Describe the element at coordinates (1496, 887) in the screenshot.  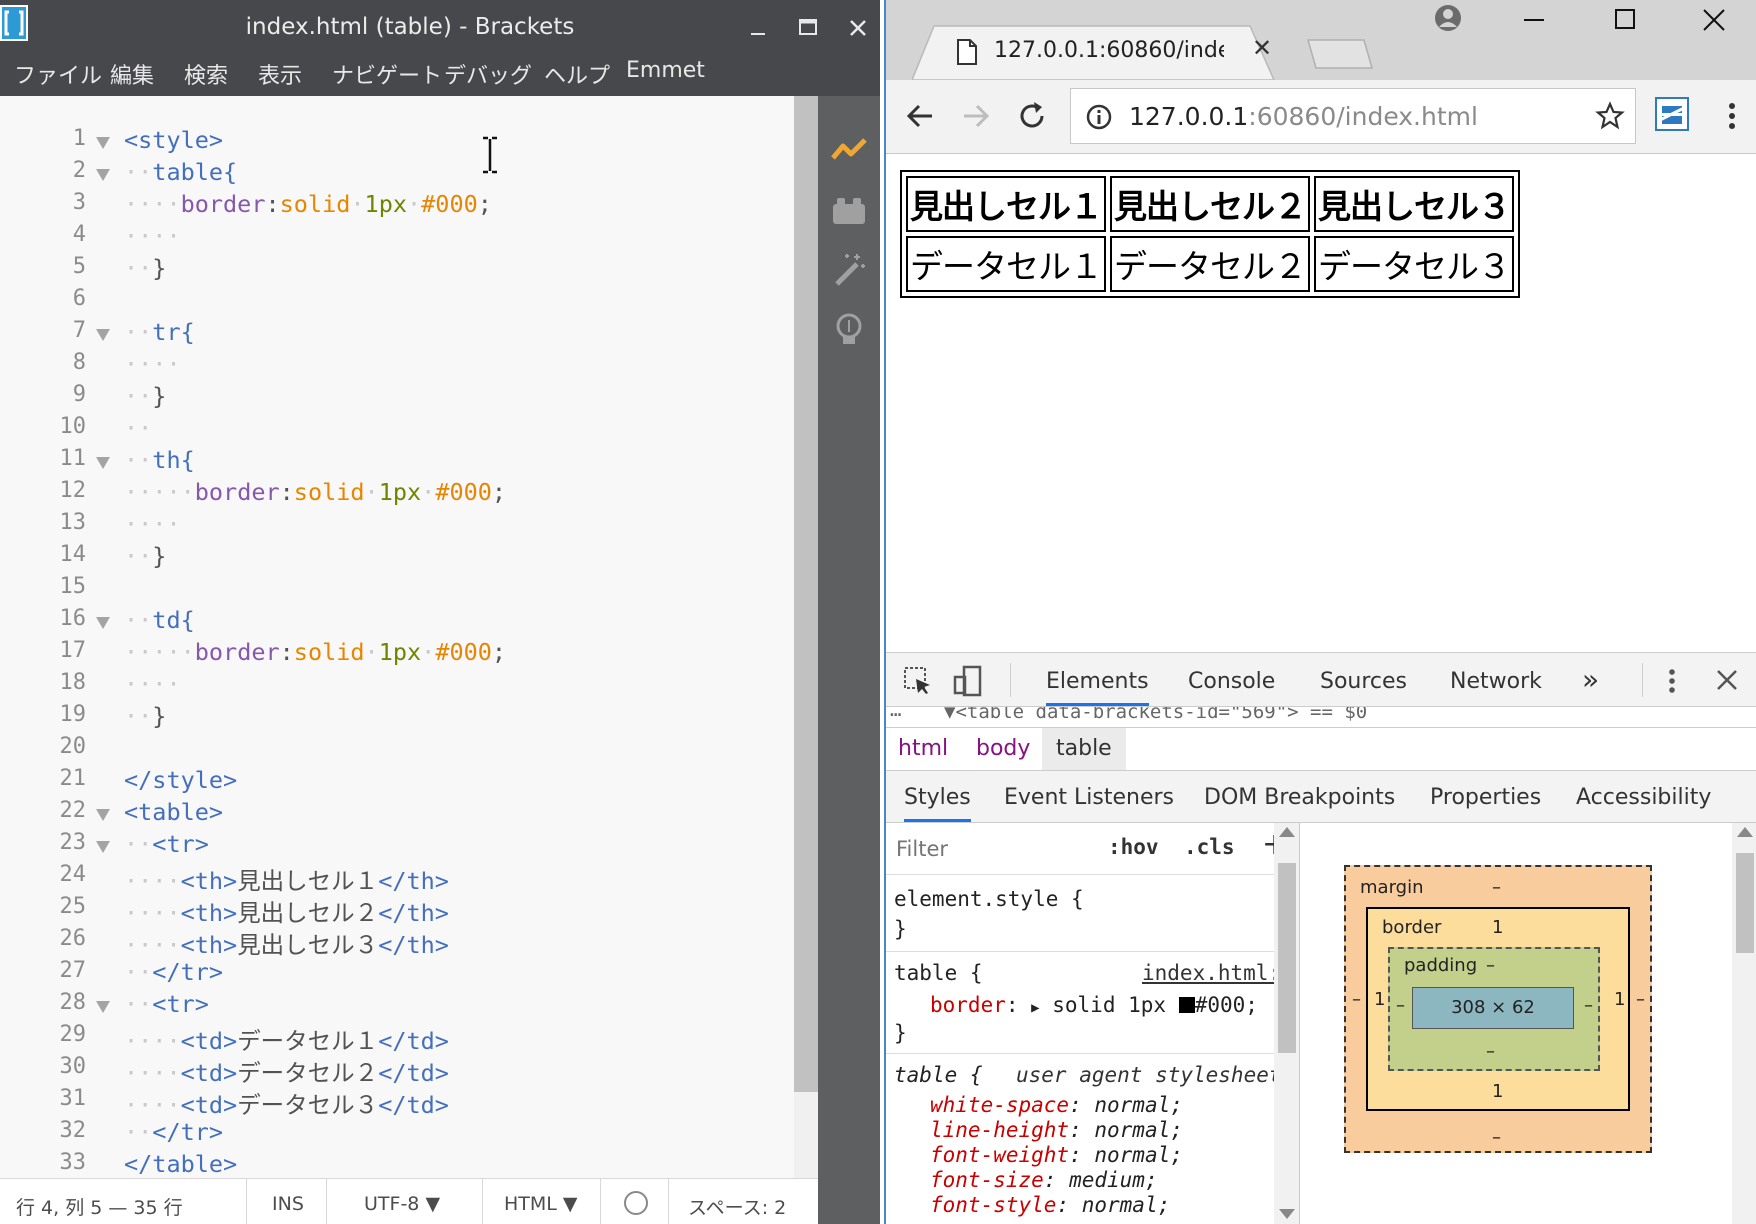
I see `margin-top-value: –` at that location.